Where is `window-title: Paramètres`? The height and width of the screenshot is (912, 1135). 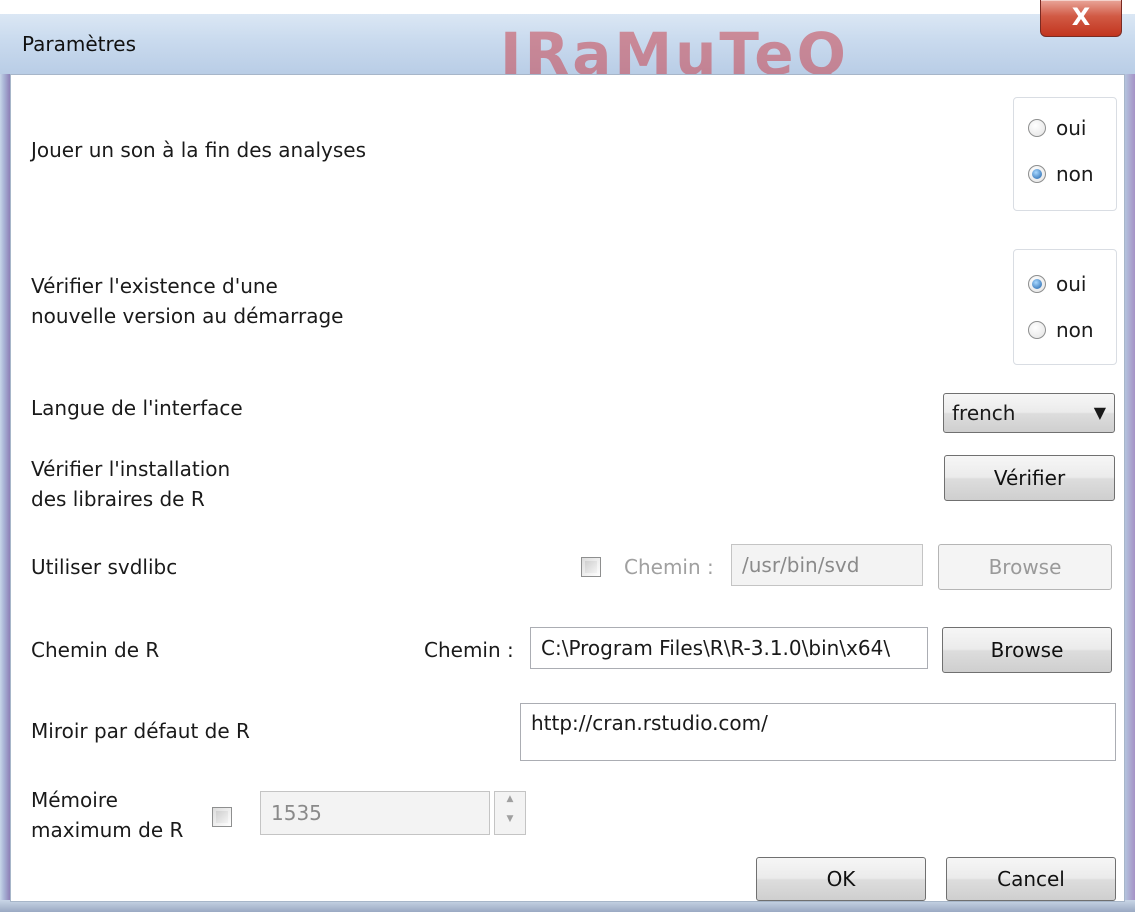 window-title: Paramètres is located at coordinates (79, 44).